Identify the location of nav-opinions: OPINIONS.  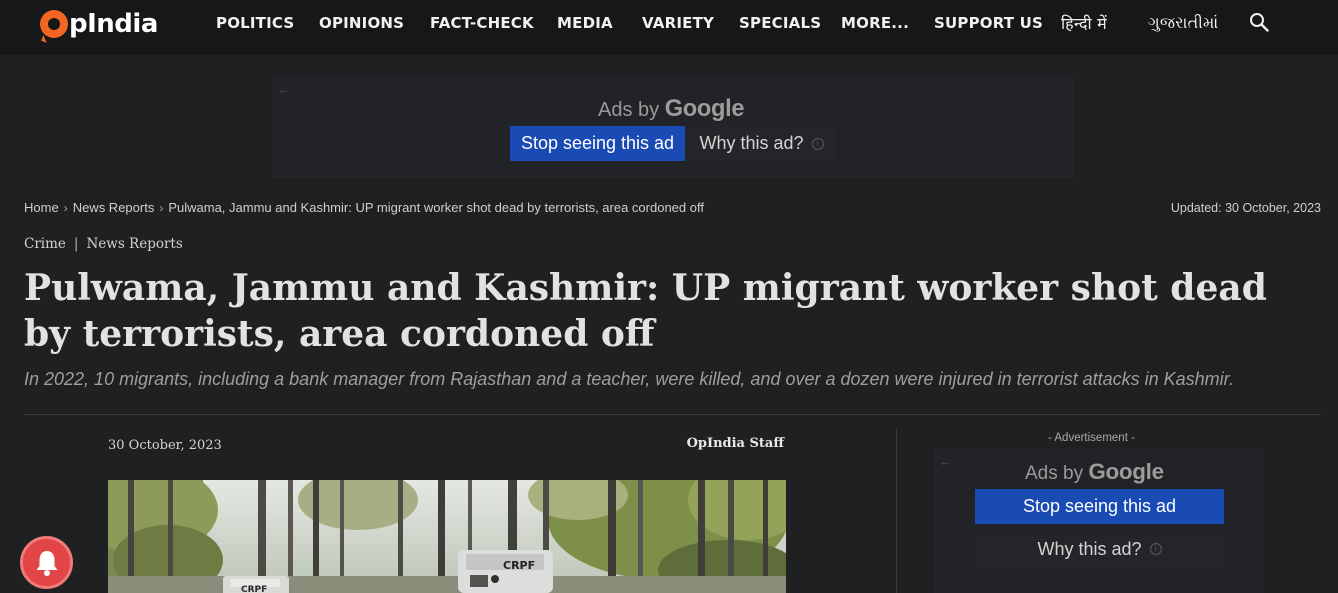
(361, 22).